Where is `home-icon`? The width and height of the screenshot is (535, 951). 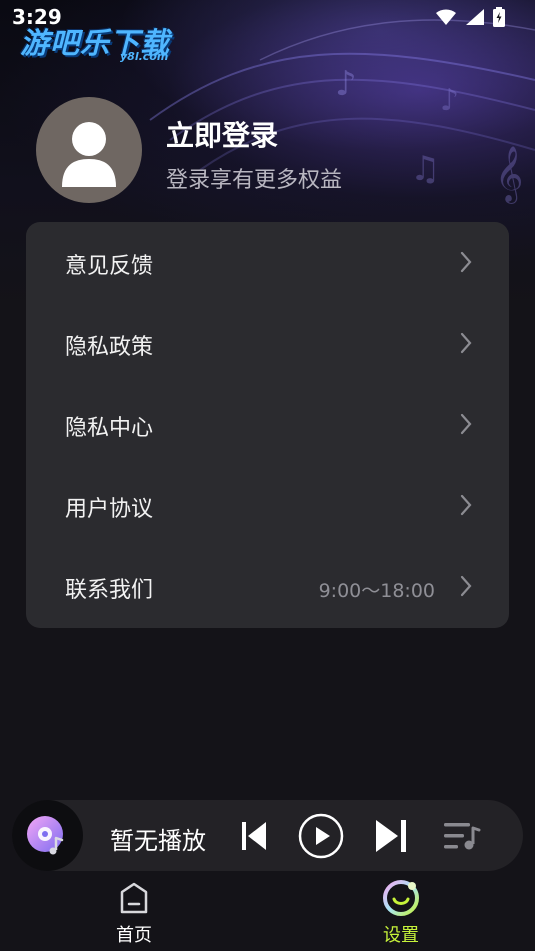
home-icon is located at coordinates (134, 898).